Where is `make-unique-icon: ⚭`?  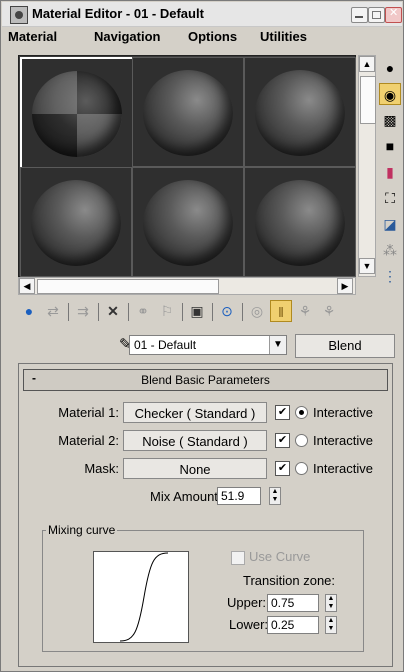
make-unique-icon: ⚭ is located at coordinates (143, 311).